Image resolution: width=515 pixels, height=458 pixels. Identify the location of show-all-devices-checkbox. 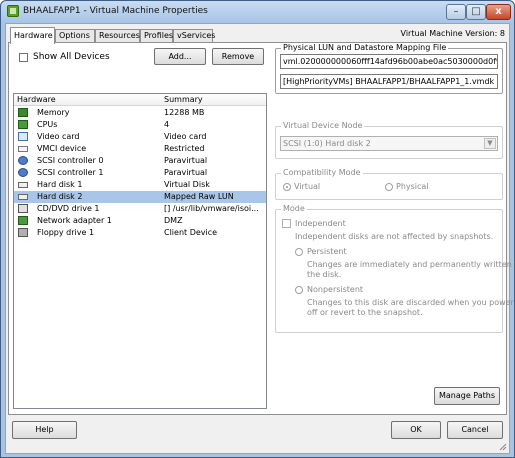
(23, 57).